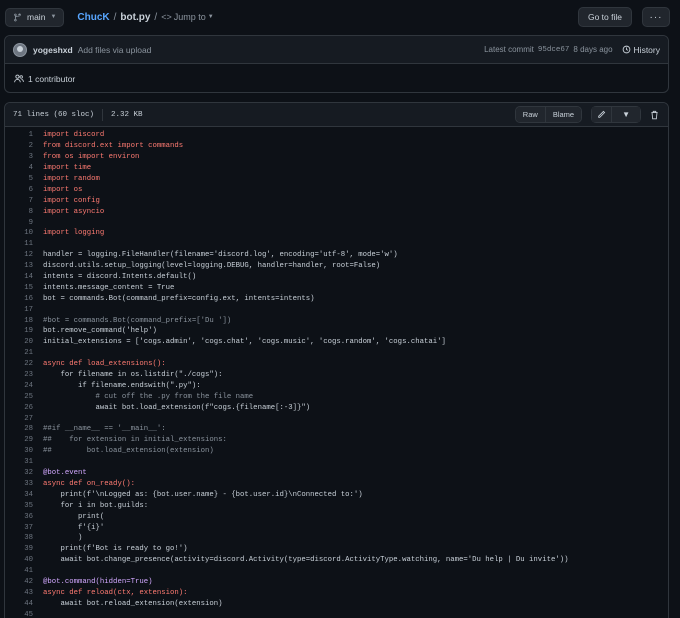 The image size is (680, 618). I want to click on line-number: 5, so click(19, 179).